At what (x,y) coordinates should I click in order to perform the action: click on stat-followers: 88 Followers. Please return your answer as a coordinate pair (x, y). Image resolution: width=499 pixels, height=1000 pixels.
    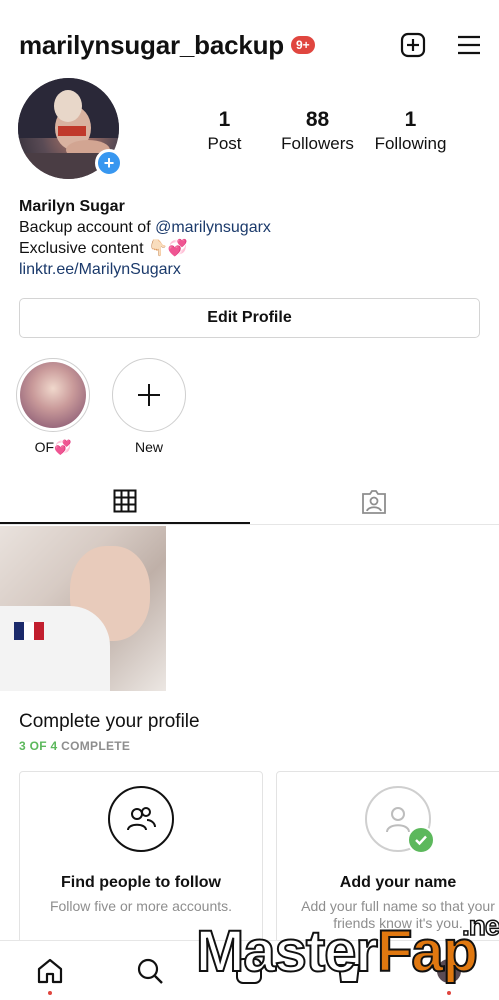
    Looking at the image, I should click on (317, 131).